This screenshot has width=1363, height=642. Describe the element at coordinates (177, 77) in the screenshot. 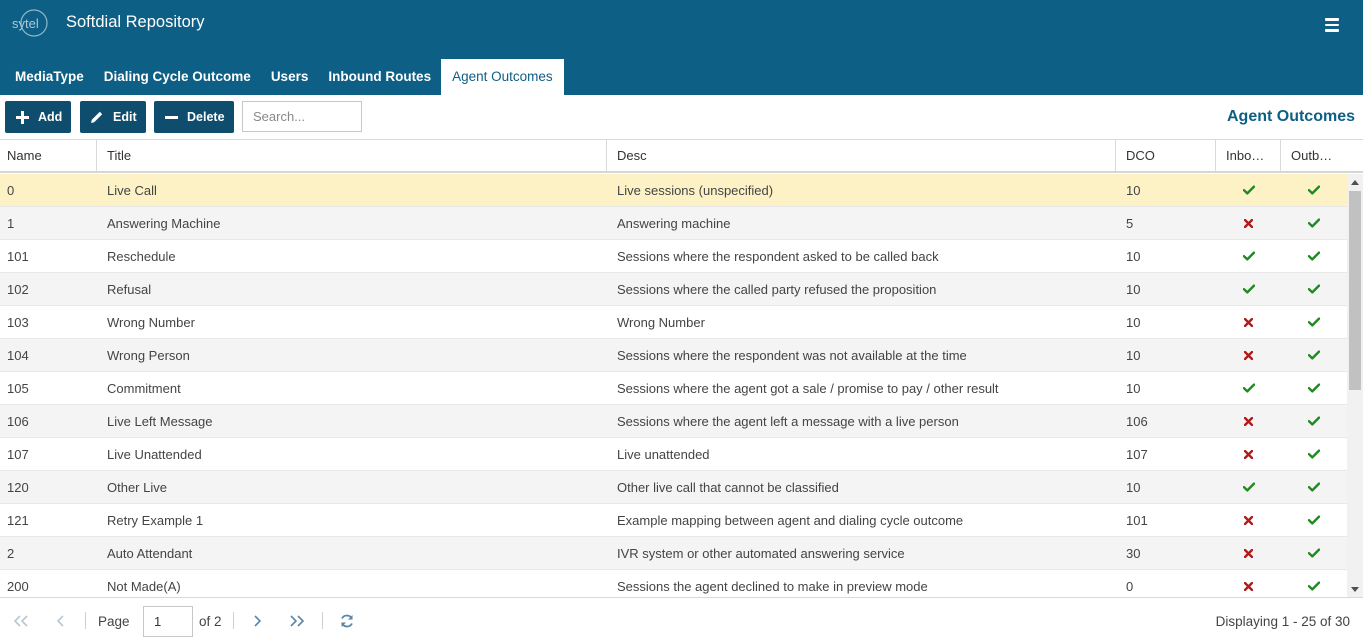

I see `tab-dialing-cycle-outcome: Dialing Cycle Outcome` at that location.